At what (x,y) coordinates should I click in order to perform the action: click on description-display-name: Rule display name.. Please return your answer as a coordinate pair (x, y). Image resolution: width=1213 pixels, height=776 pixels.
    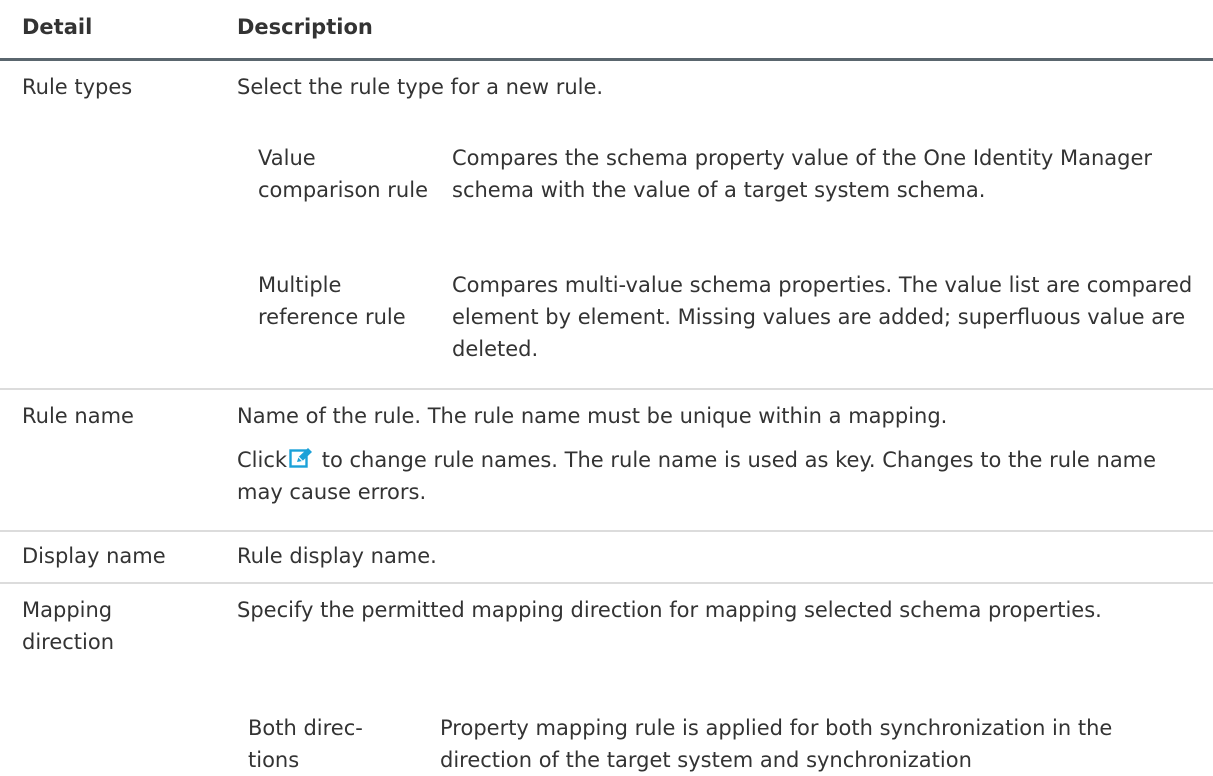
    Looking at the image, I should click on (337, 556).